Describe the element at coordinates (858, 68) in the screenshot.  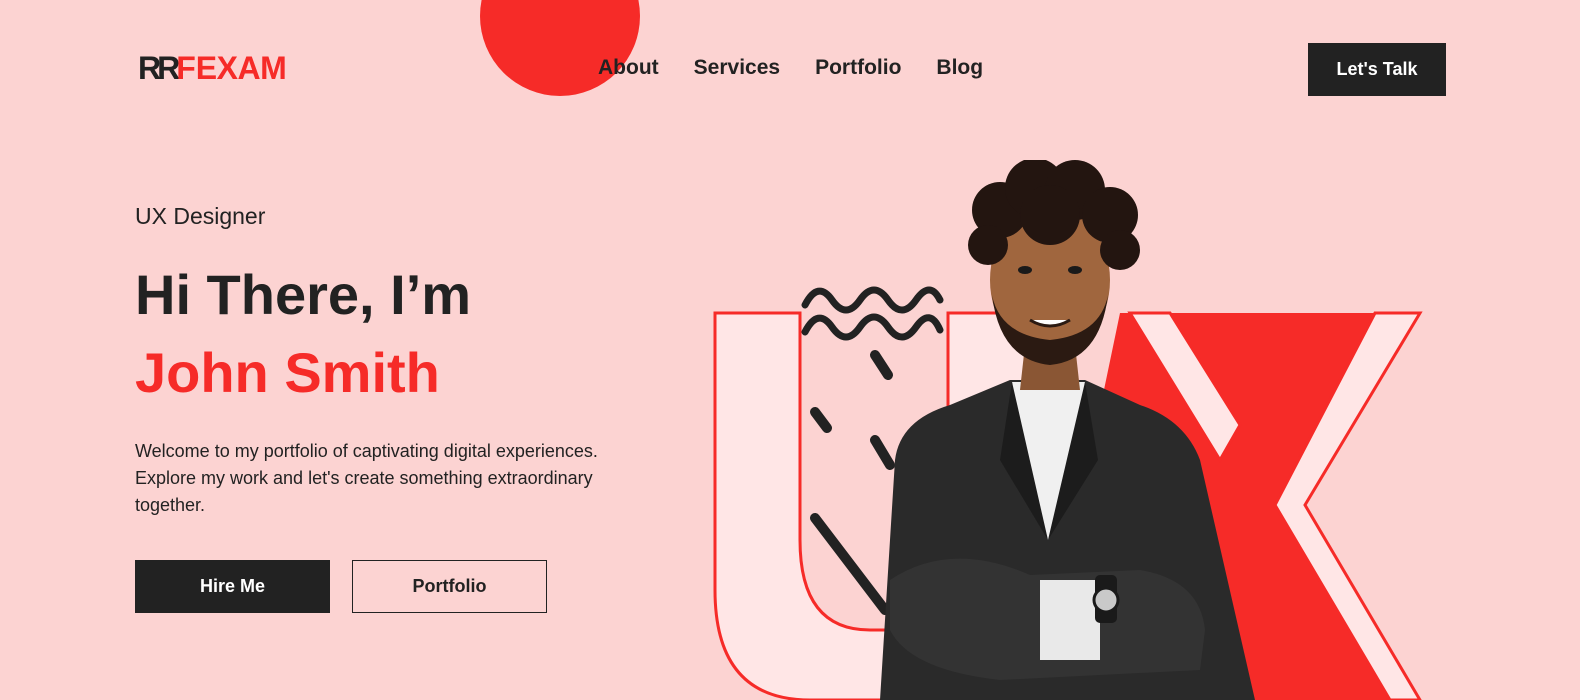
I see `nav-portfolio: Portfolio` at that location.